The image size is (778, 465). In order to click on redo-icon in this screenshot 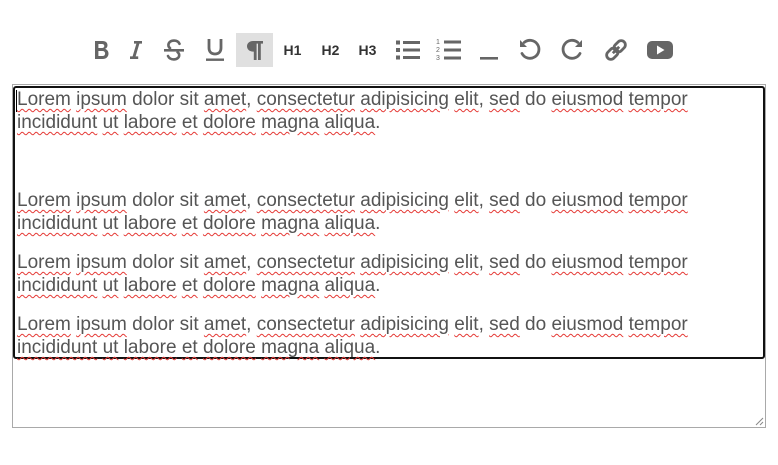, I will do `click(571, 49)`.